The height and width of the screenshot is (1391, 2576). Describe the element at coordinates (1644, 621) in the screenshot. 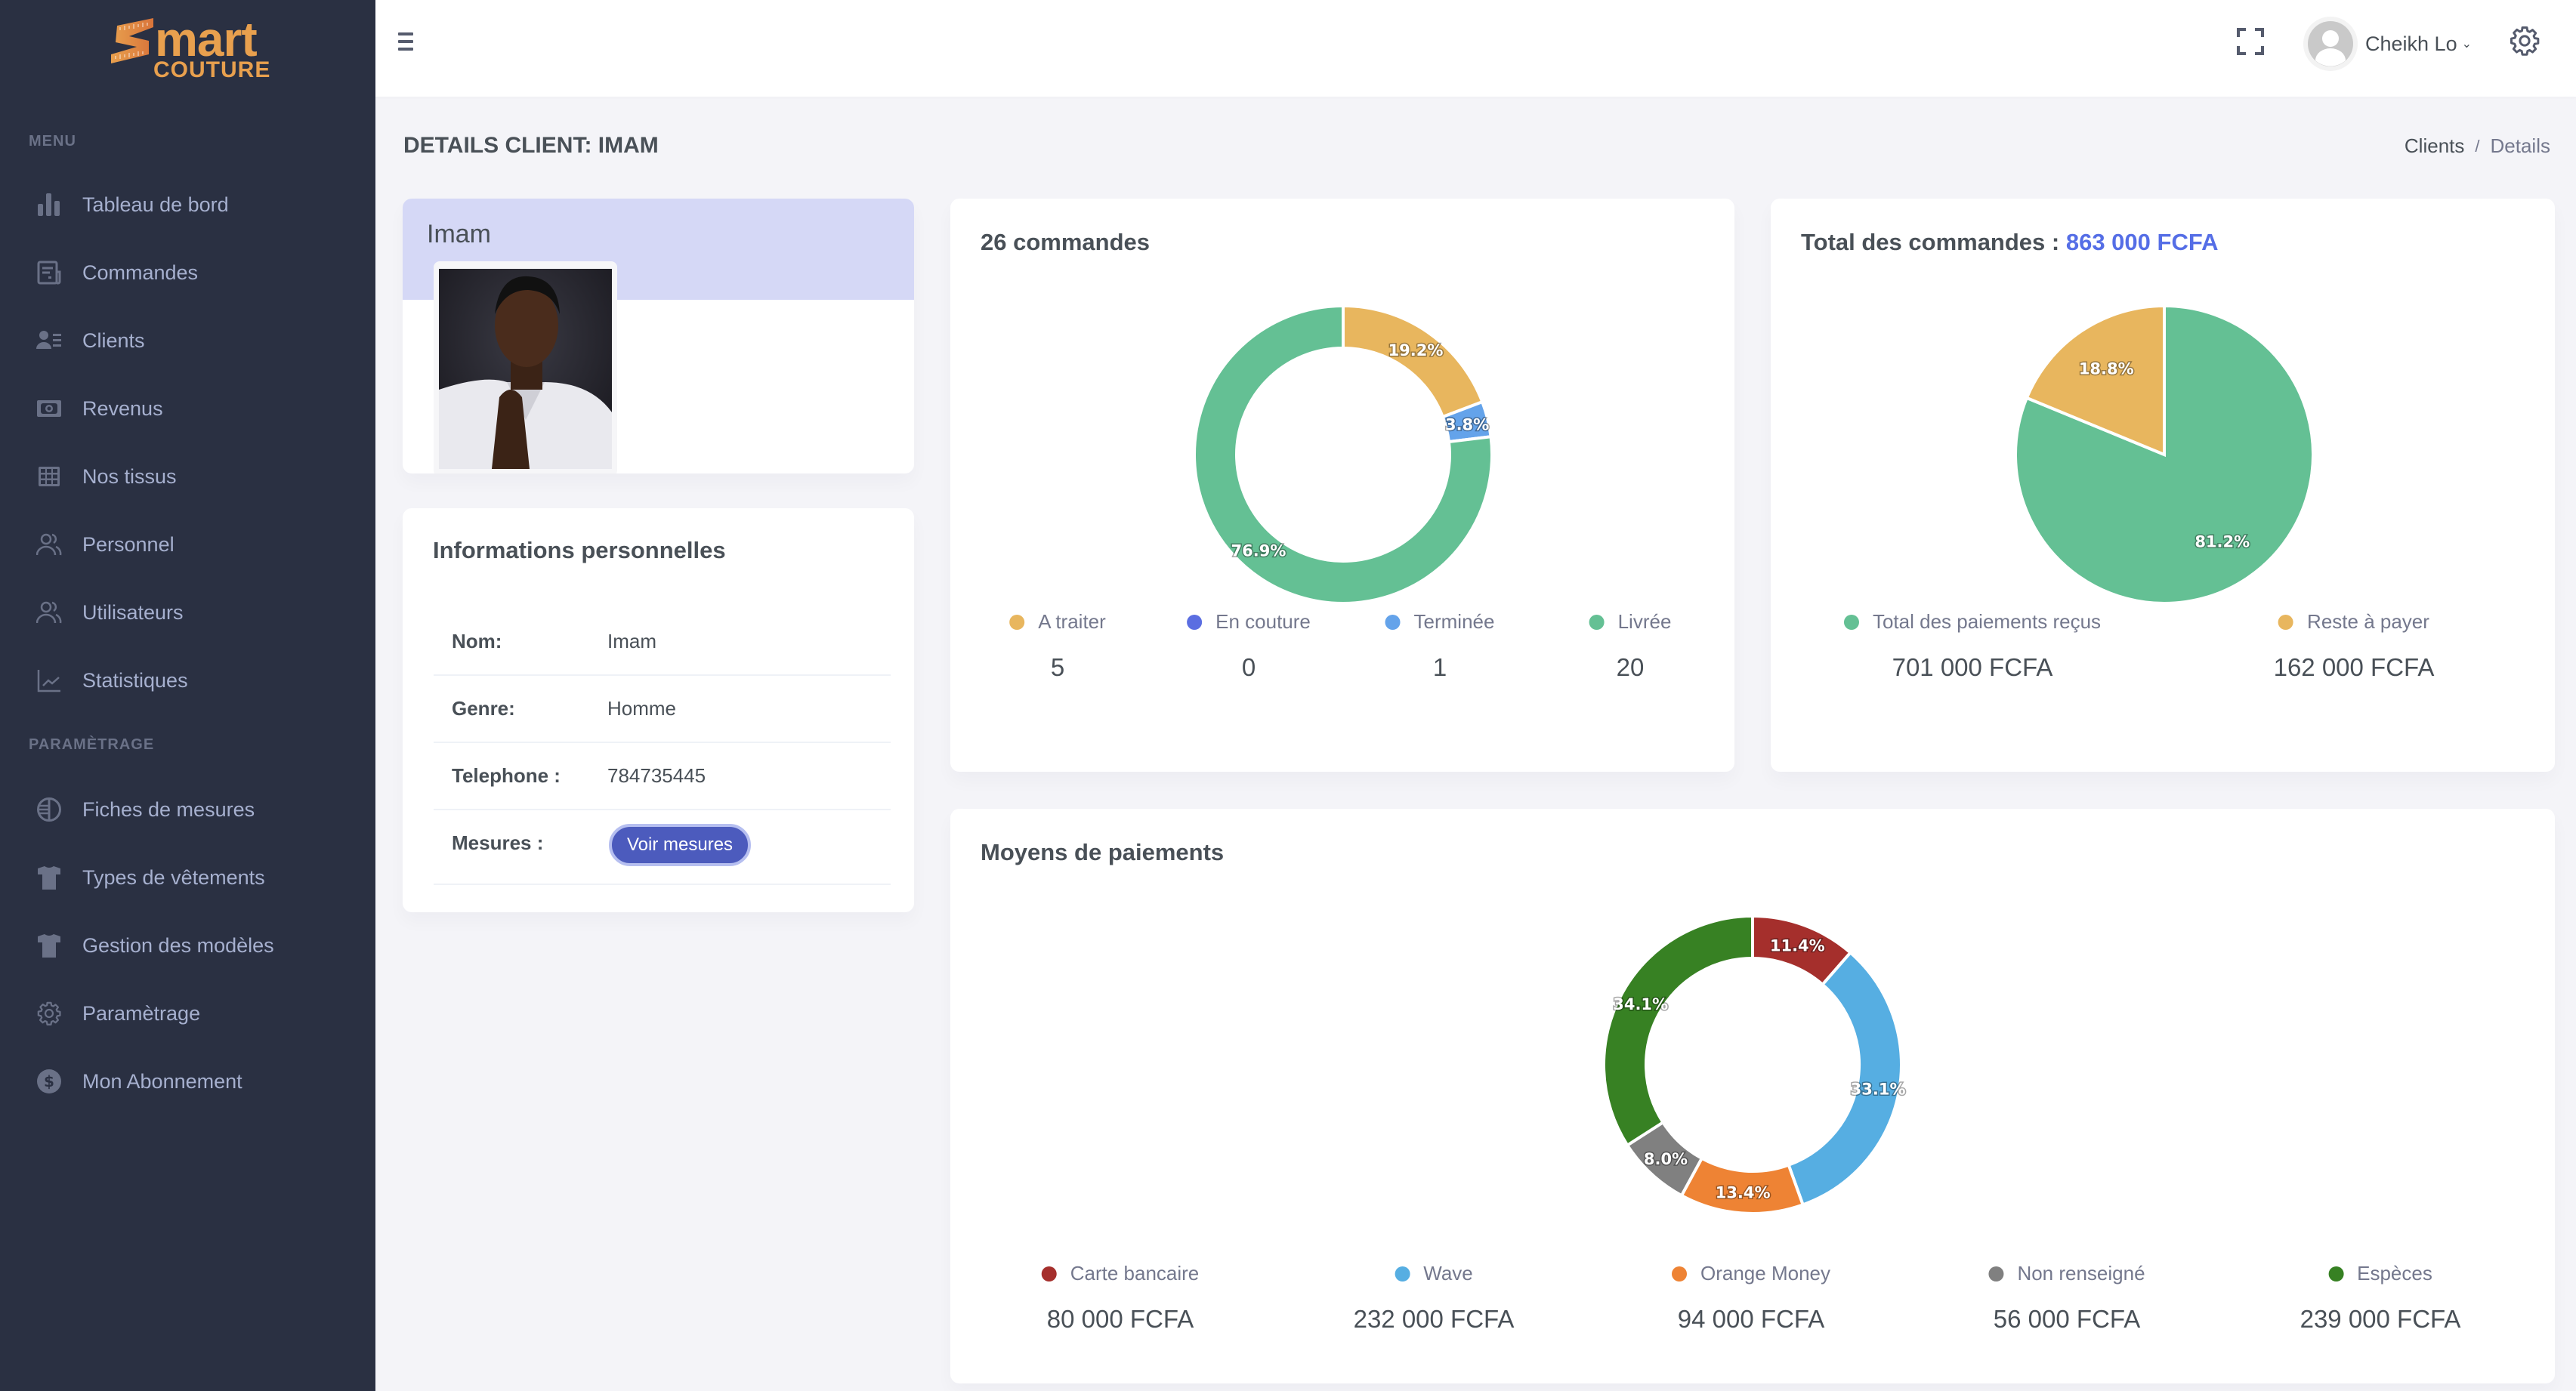

I see `legend-label: Livrée` at that location.